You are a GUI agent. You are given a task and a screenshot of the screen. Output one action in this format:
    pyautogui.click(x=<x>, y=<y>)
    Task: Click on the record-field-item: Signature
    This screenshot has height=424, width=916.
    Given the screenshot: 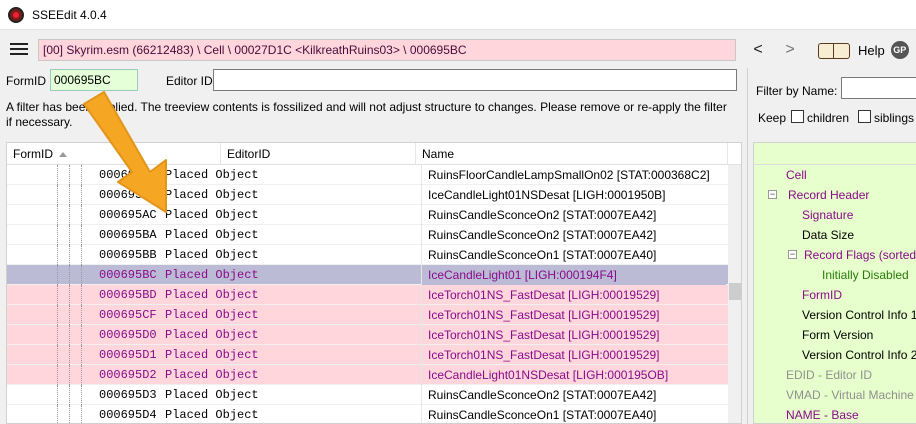 What is the action you would take?
    pyautogui.click(x=835, y=215)
    